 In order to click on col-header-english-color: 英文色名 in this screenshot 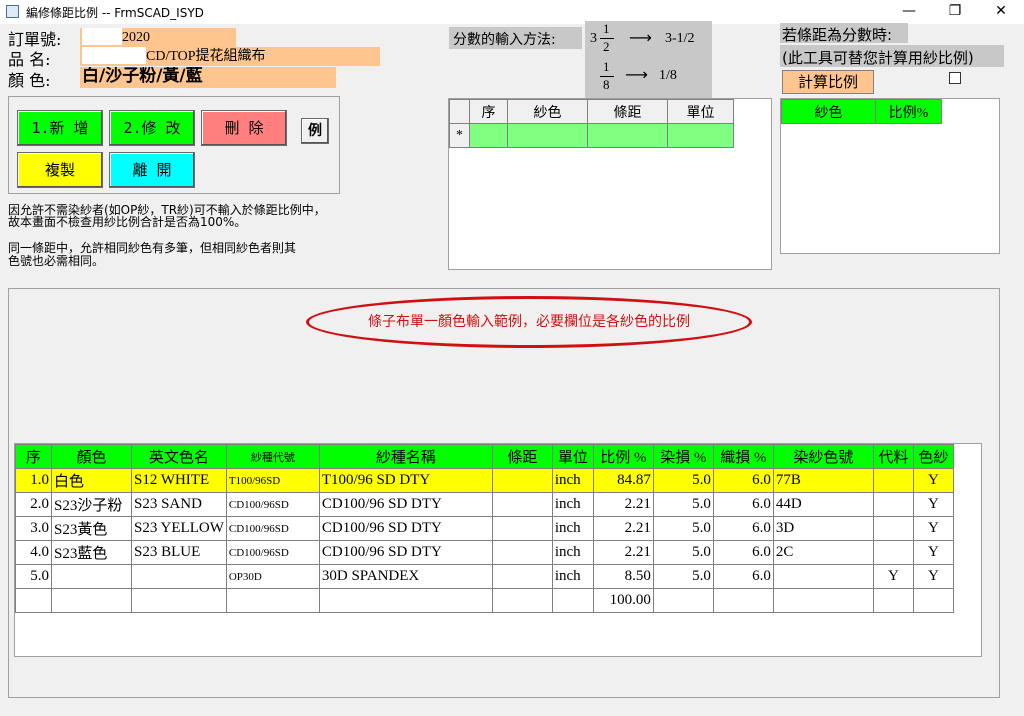, I will do `click(179, 456)`.